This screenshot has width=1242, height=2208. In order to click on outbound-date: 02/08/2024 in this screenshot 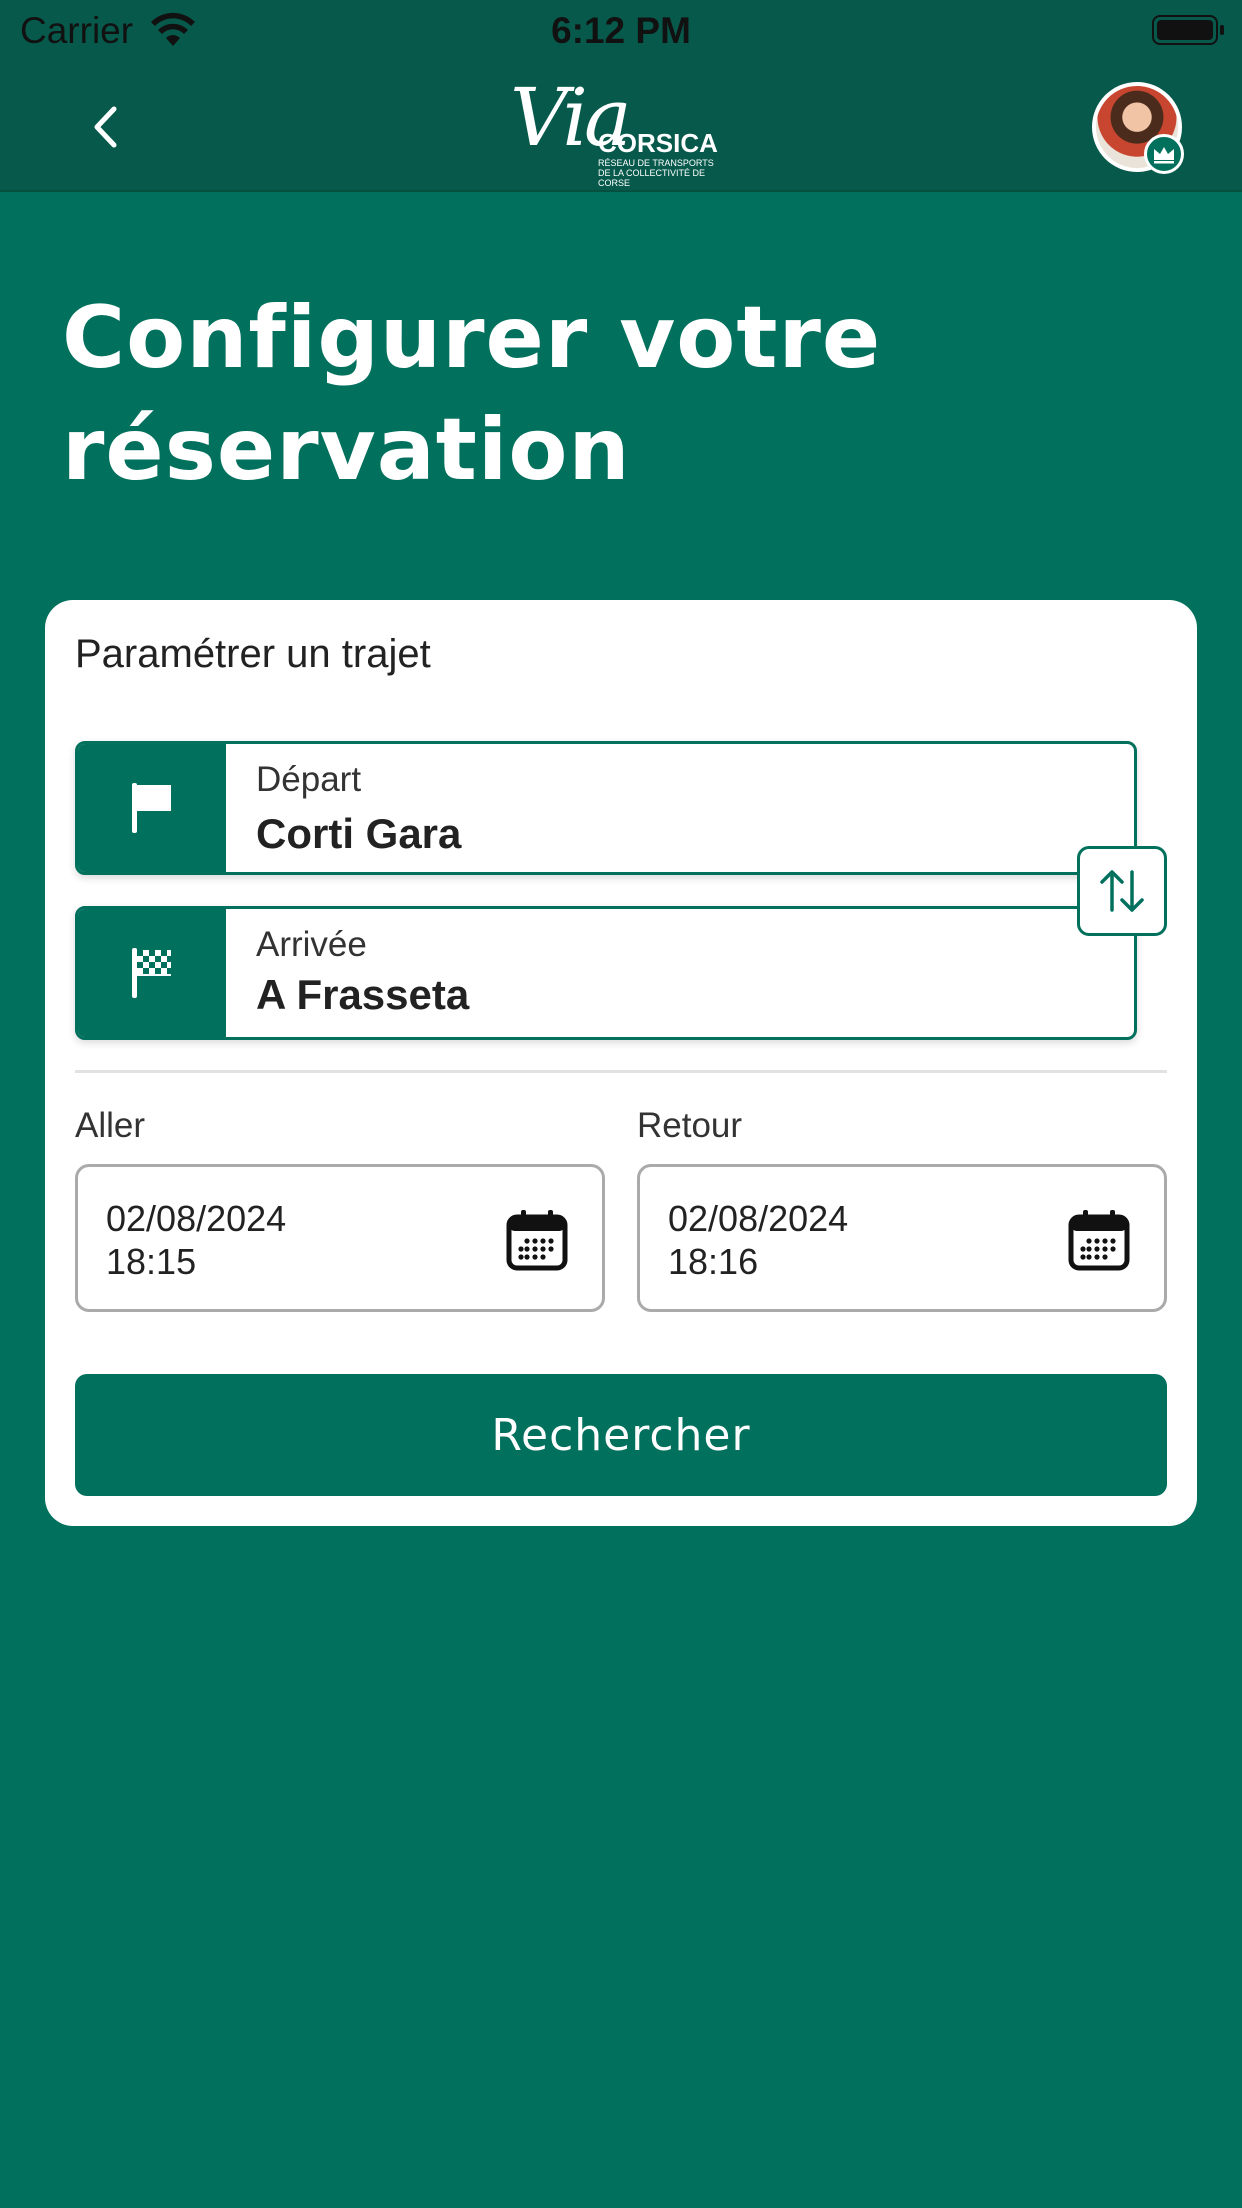, I will do `click(196, 1218)`.